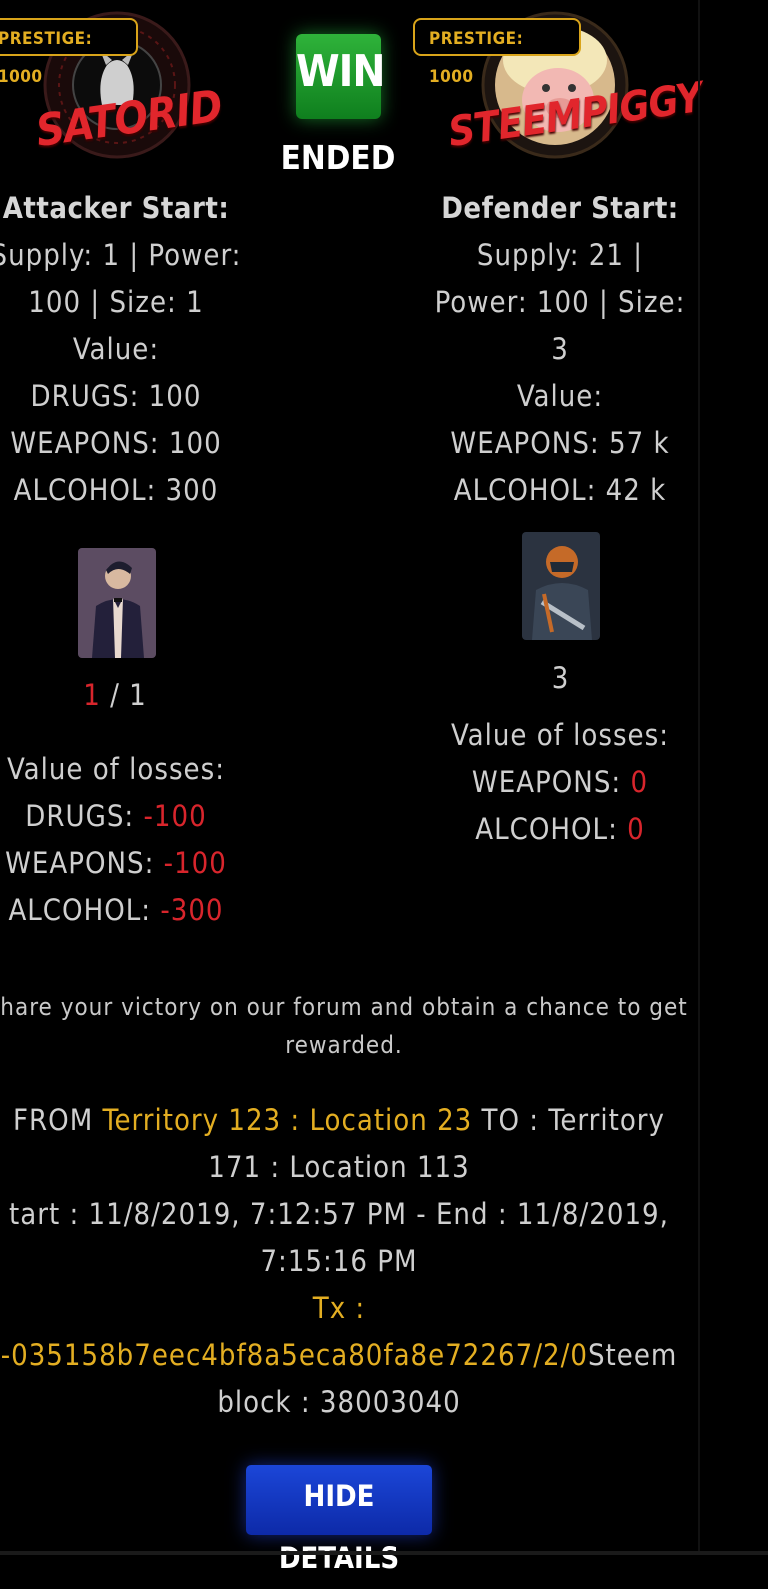 The height and width of the screenshot is (1589, 768). I want to click on attacker-units-lost: 1, so click(92, 695).